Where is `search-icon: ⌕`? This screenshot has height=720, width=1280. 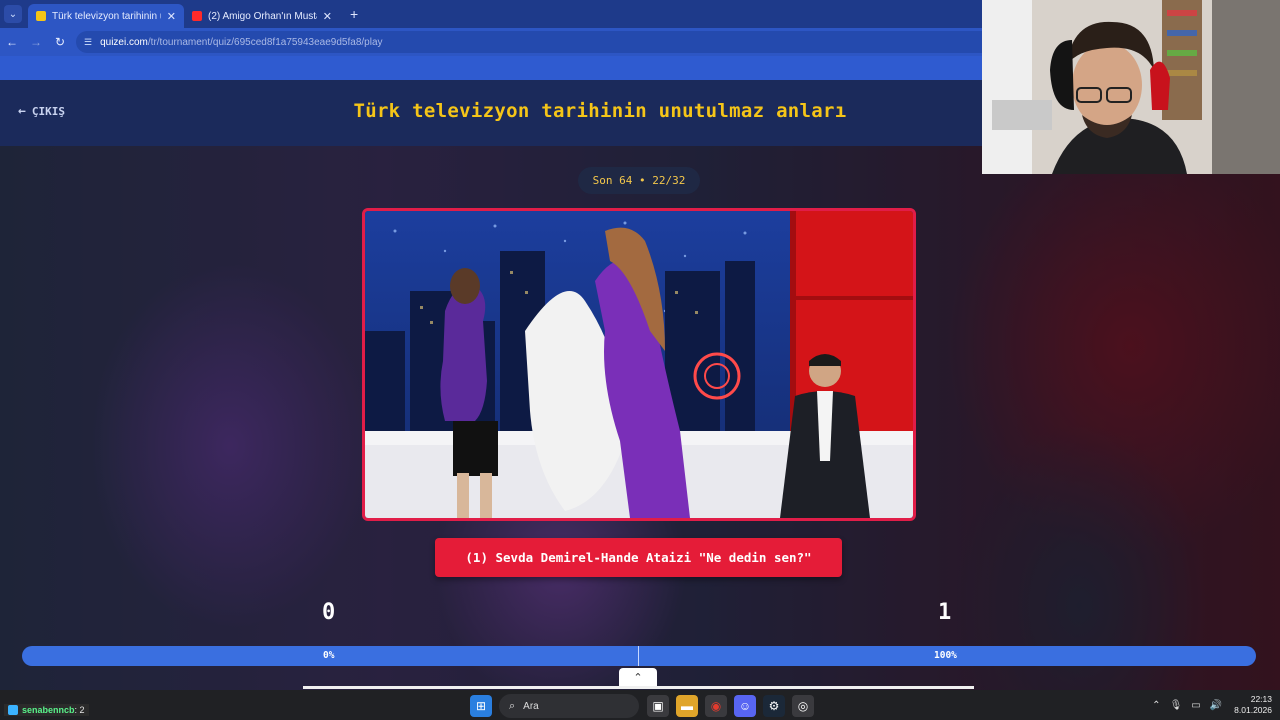 search-icon: ⌕ is located at coordinates (512, 705).